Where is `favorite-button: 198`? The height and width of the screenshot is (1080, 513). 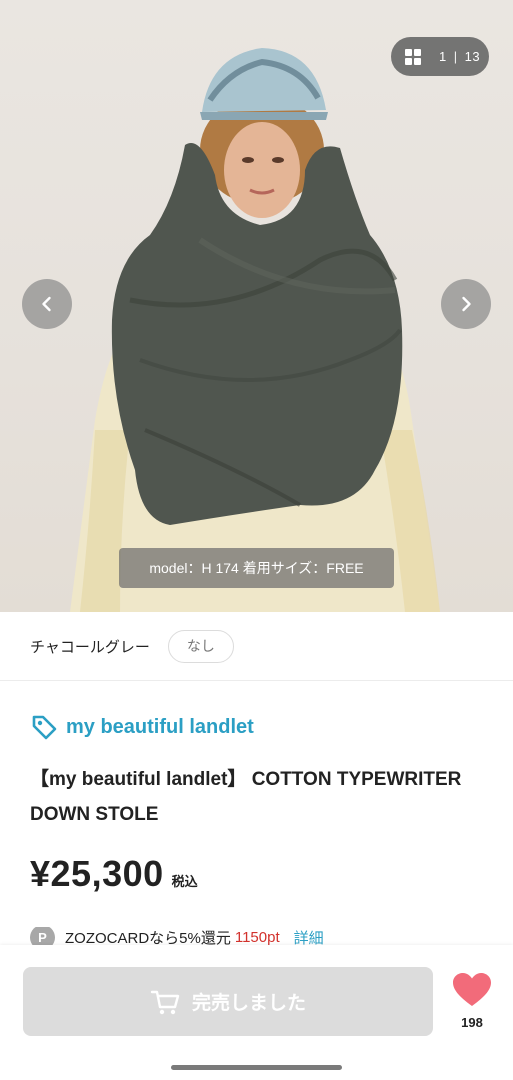
favorite-button: 198 is located at coordinates (472, 1001).